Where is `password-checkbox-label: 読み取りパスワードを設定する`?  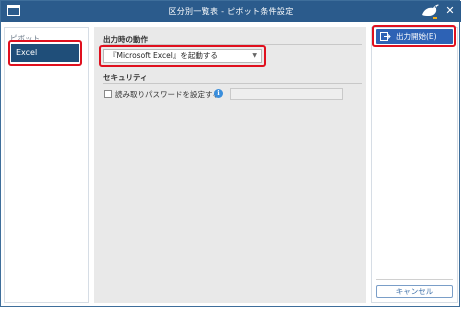
password-checkbox-label: 読み取りパスワードを設定する is located at coordinates (167, 94).